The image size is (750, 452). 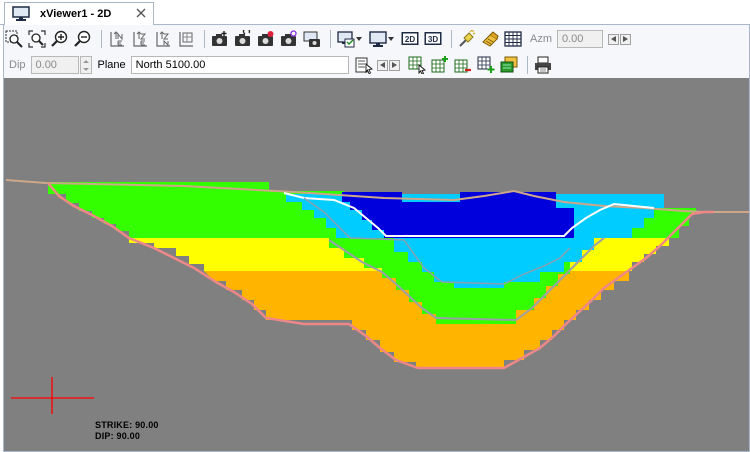 I want to click on orientation-readout: STRIKE: 90.00 DIP: 90.00, so click(x=127, y=431).